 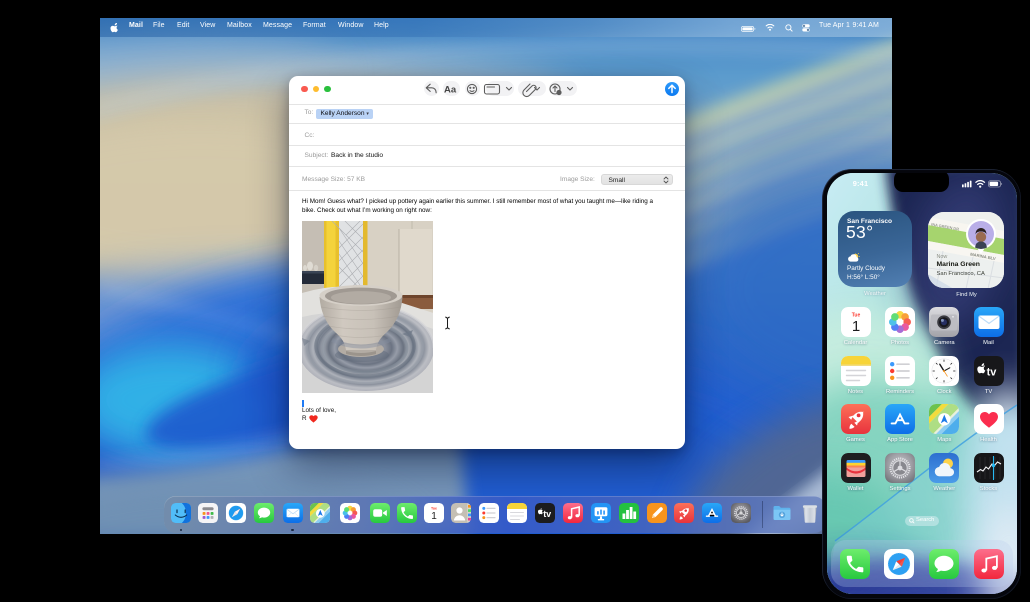 What do you see at coordinates (450, 89) in the screenshot?
I see `svg-text: Aa` at bounding box center [450, 89].